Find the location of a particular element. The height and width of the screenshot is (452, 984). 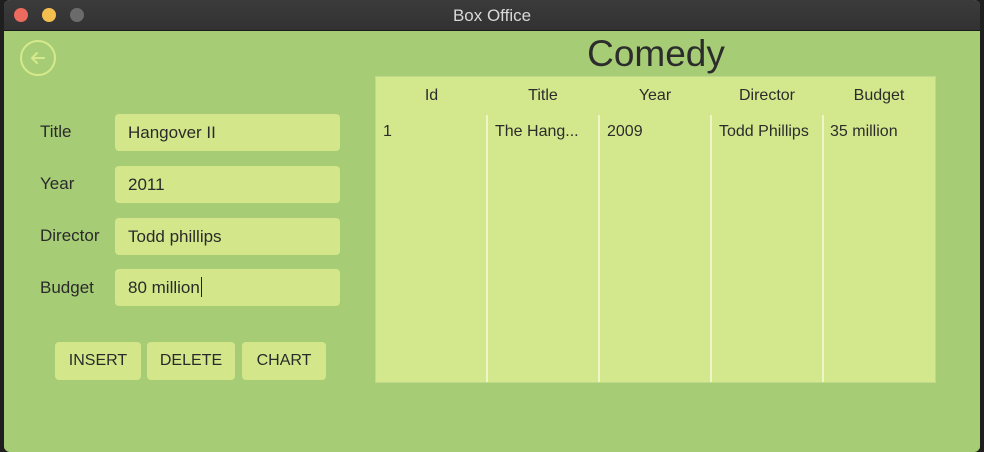

title-field-value: Hangover II is located at coordinates (172, 132).